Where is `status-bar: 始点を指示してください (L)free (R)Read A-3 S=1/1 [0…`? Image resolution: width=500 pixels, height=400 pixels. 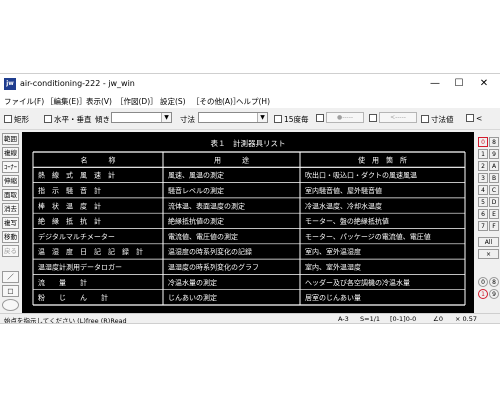 status-bar: 始点を指示してください (L)free (R)Read A-3 S=1/1 [0… is located at coordinates (250, 318).